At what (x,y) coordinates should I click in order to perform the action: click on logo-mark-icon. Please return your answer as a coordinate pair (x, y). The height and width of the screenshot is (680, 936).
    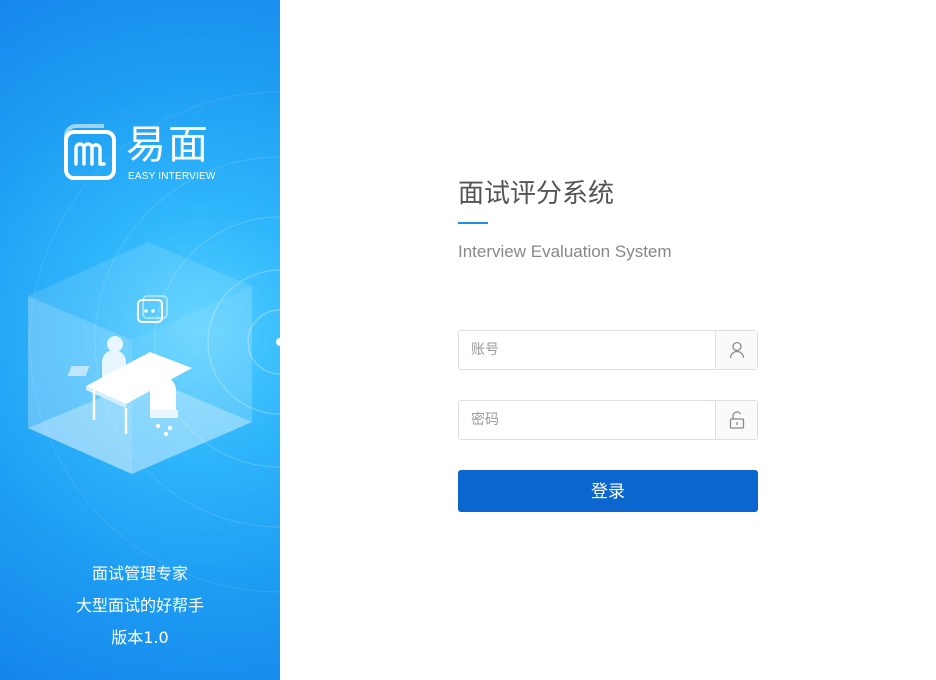
    Looking at the image, I should click on (90, 152).